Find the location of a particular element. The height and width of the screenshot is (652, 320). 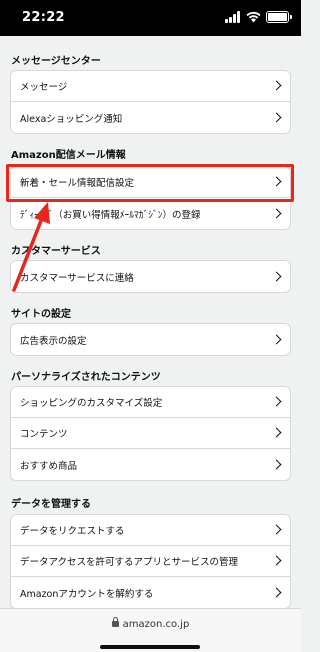

menu-item-label: 広告表示の設定 is located at coordinates (53, 341).